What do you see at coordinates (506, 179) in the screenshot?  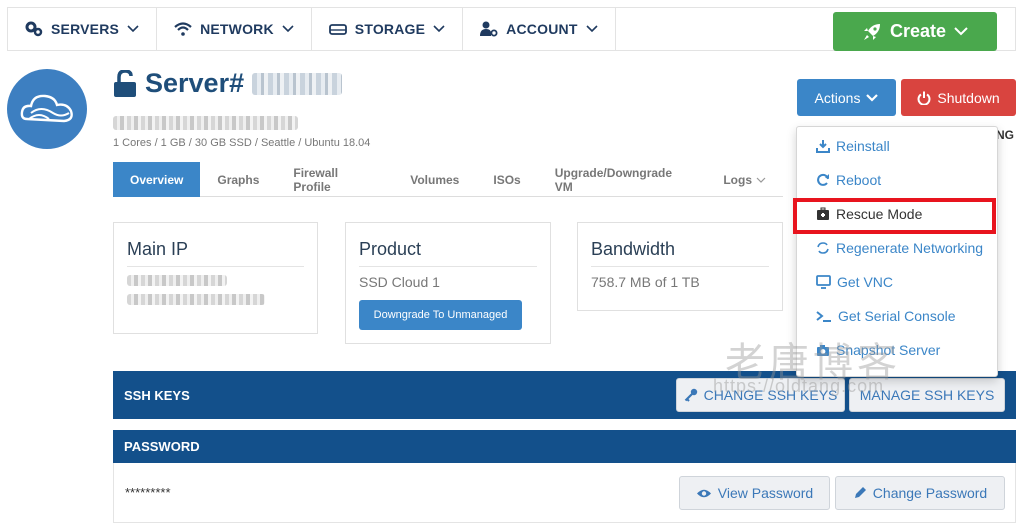 I see `tab-isos: ISOs` at bounding box center [506, 179].